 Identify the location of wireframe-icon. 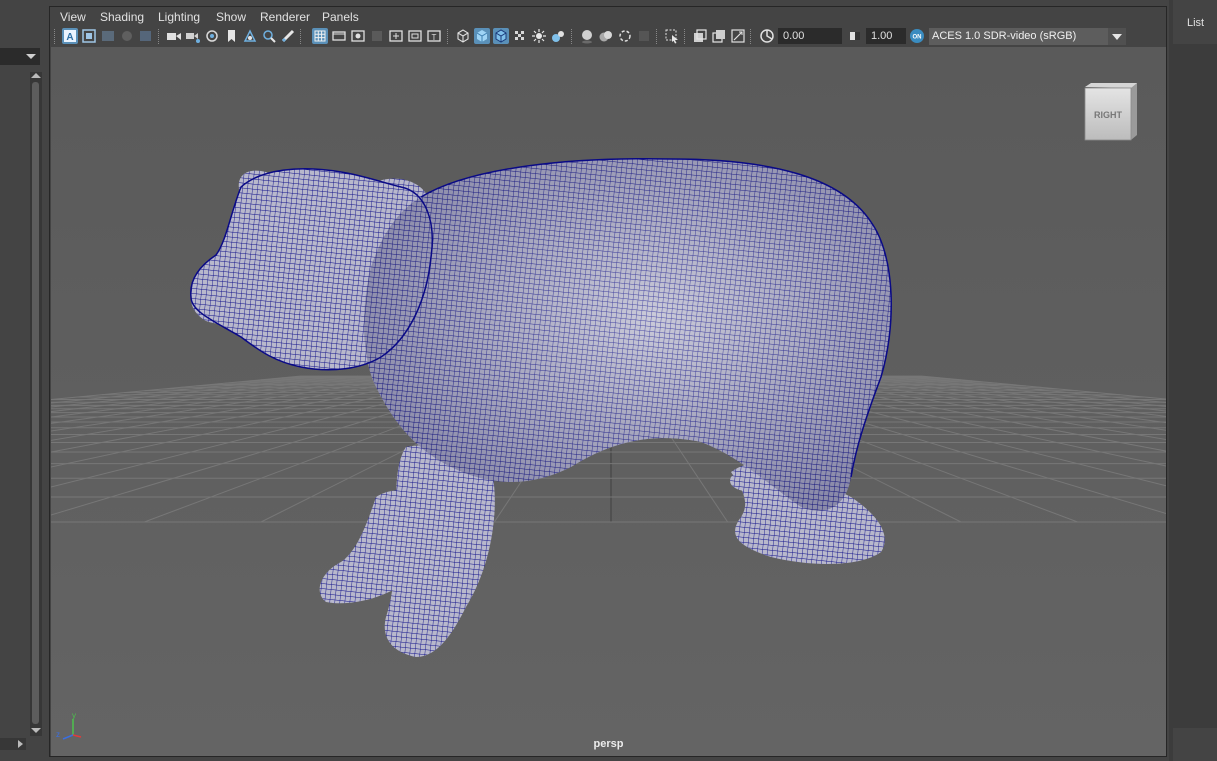
(463, 36).